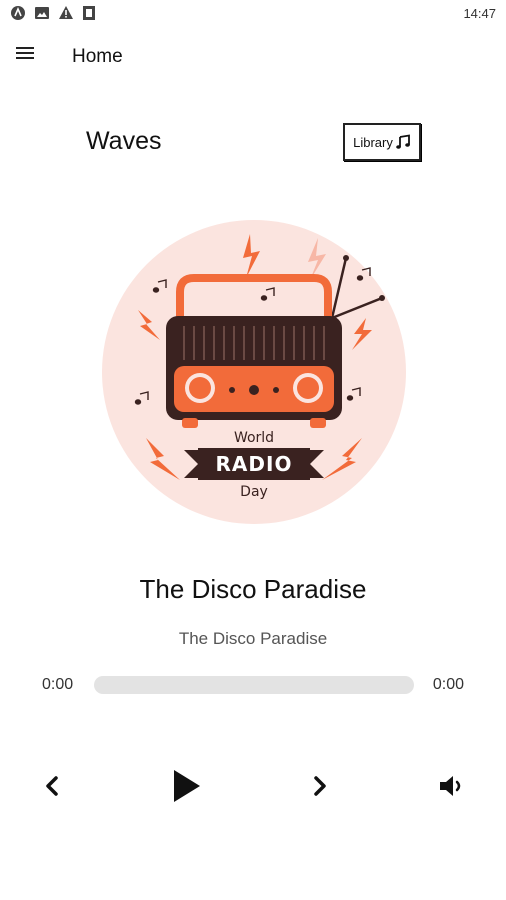 The height and width of the screenshot is (900, 506). What do you see at coordinates (18, 13) in the screenshot?
I see `android-icon` at bounding box center [18, 13].